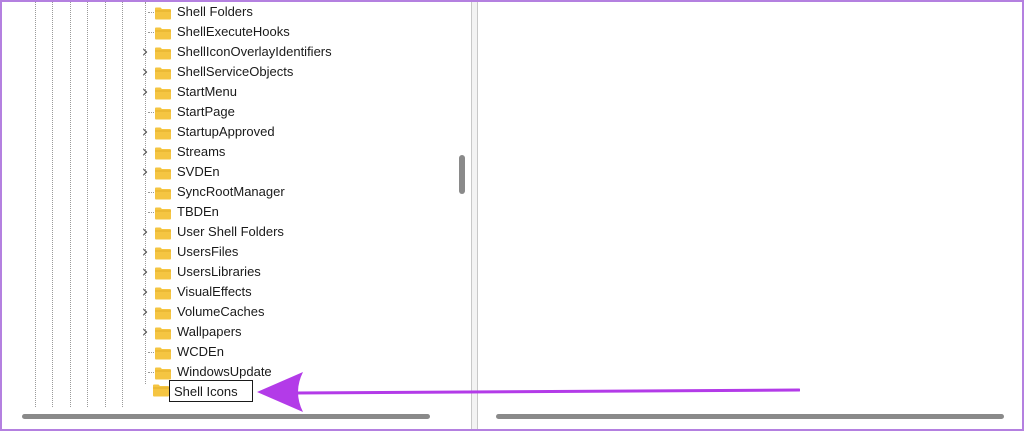  I want to click on tree-item-label: User Shell Folders, so click(230, 231).